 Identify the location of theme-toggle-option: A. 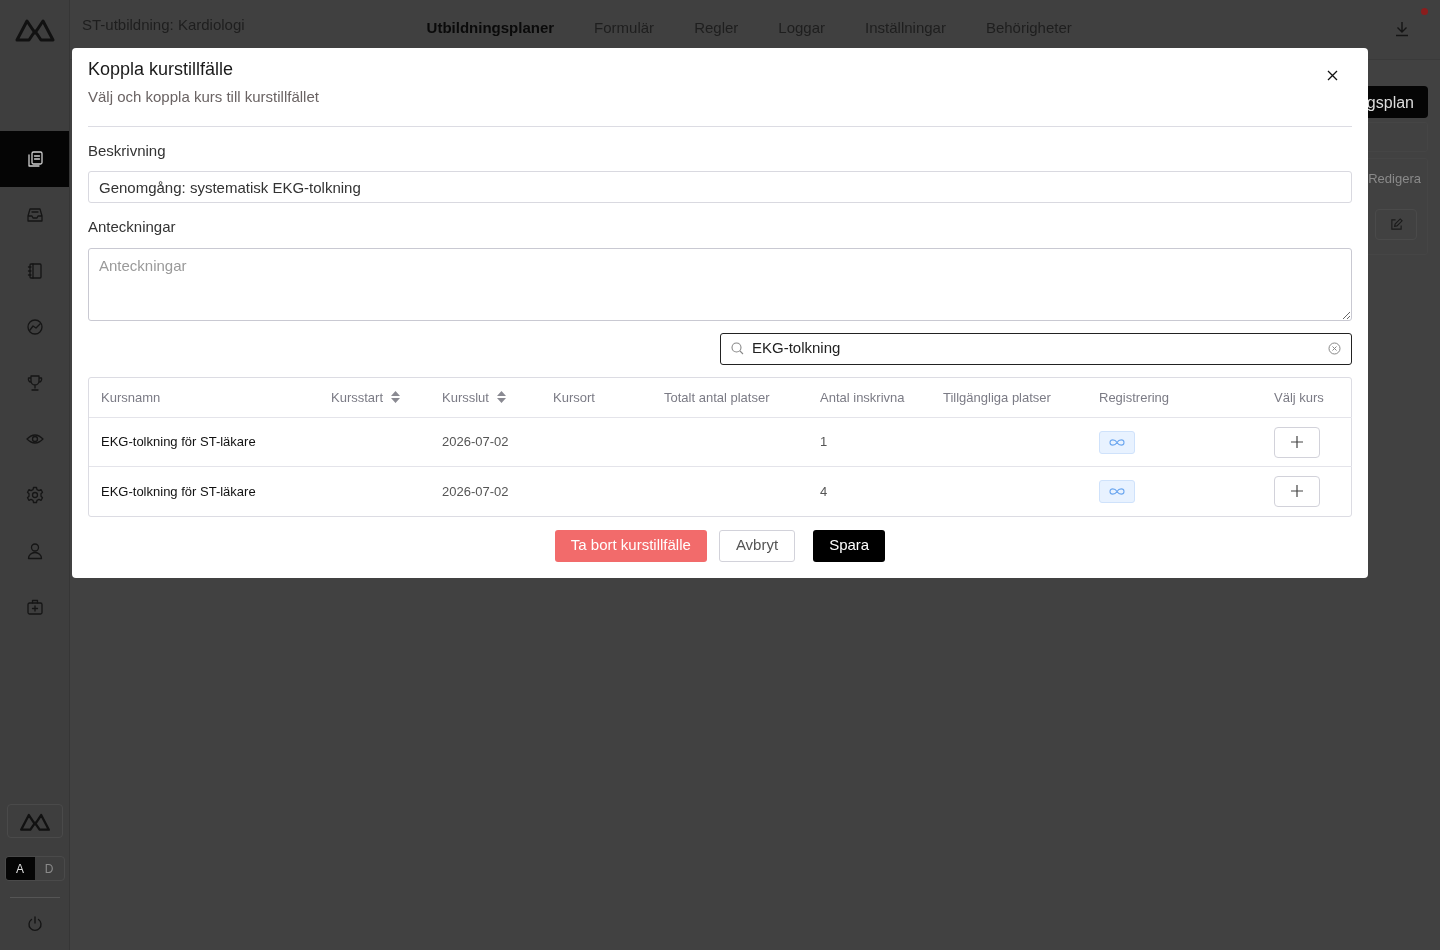
(20, 868).